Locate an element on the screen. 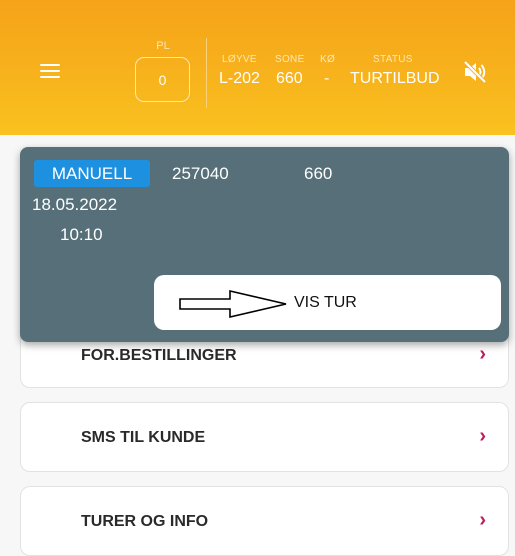 The width and height of the screenshot is (515, 556). trip-date: 18.05.2022 is located at coordinates (75, 204).